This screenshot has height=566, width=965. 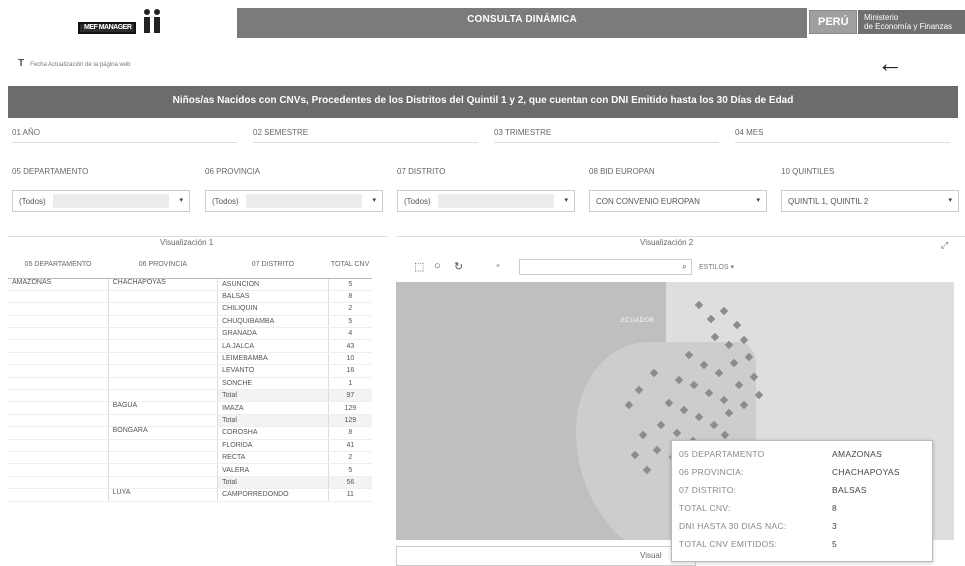 I want to click on expand-icon: ⤢, so click(x=944, y=245).